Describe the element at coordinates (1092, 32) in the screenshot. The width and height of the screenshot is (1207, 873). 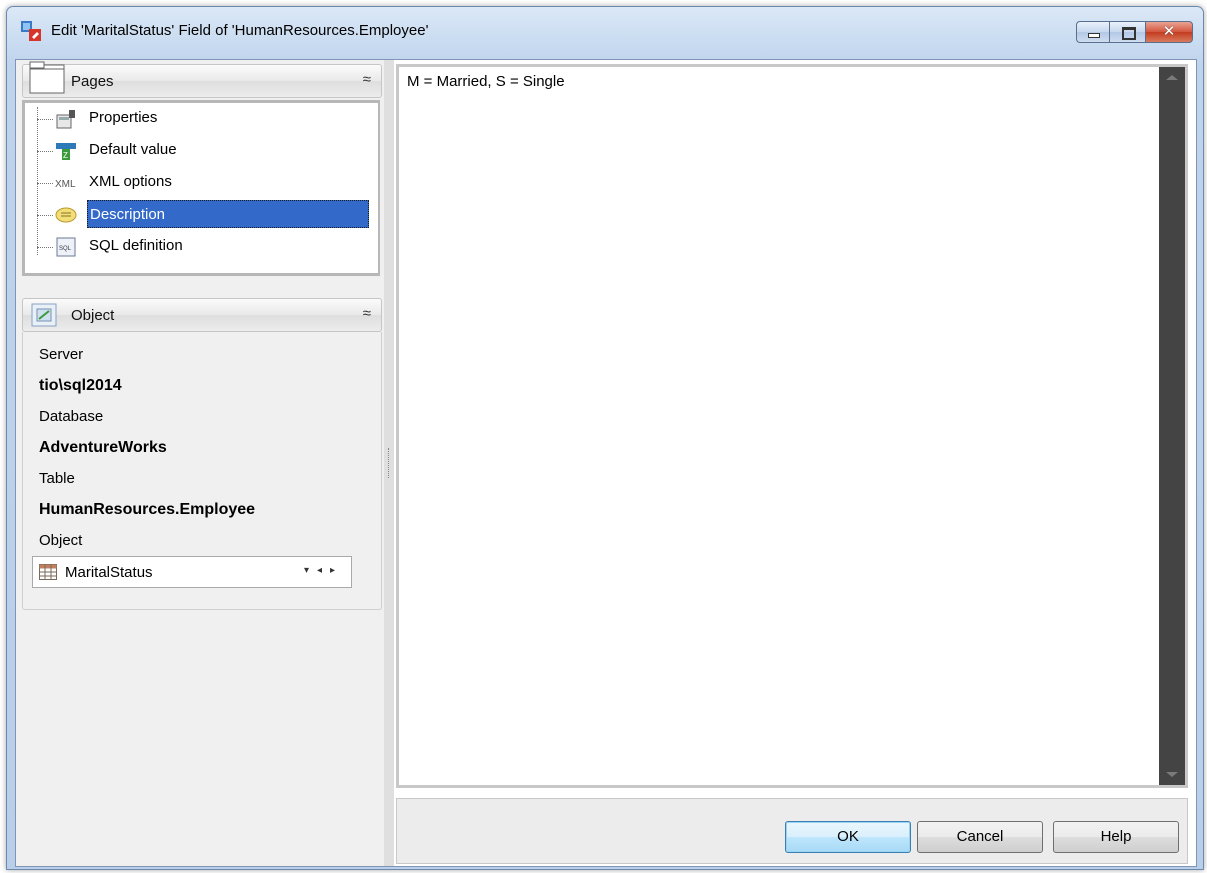
I see `minimize-button` at that location.